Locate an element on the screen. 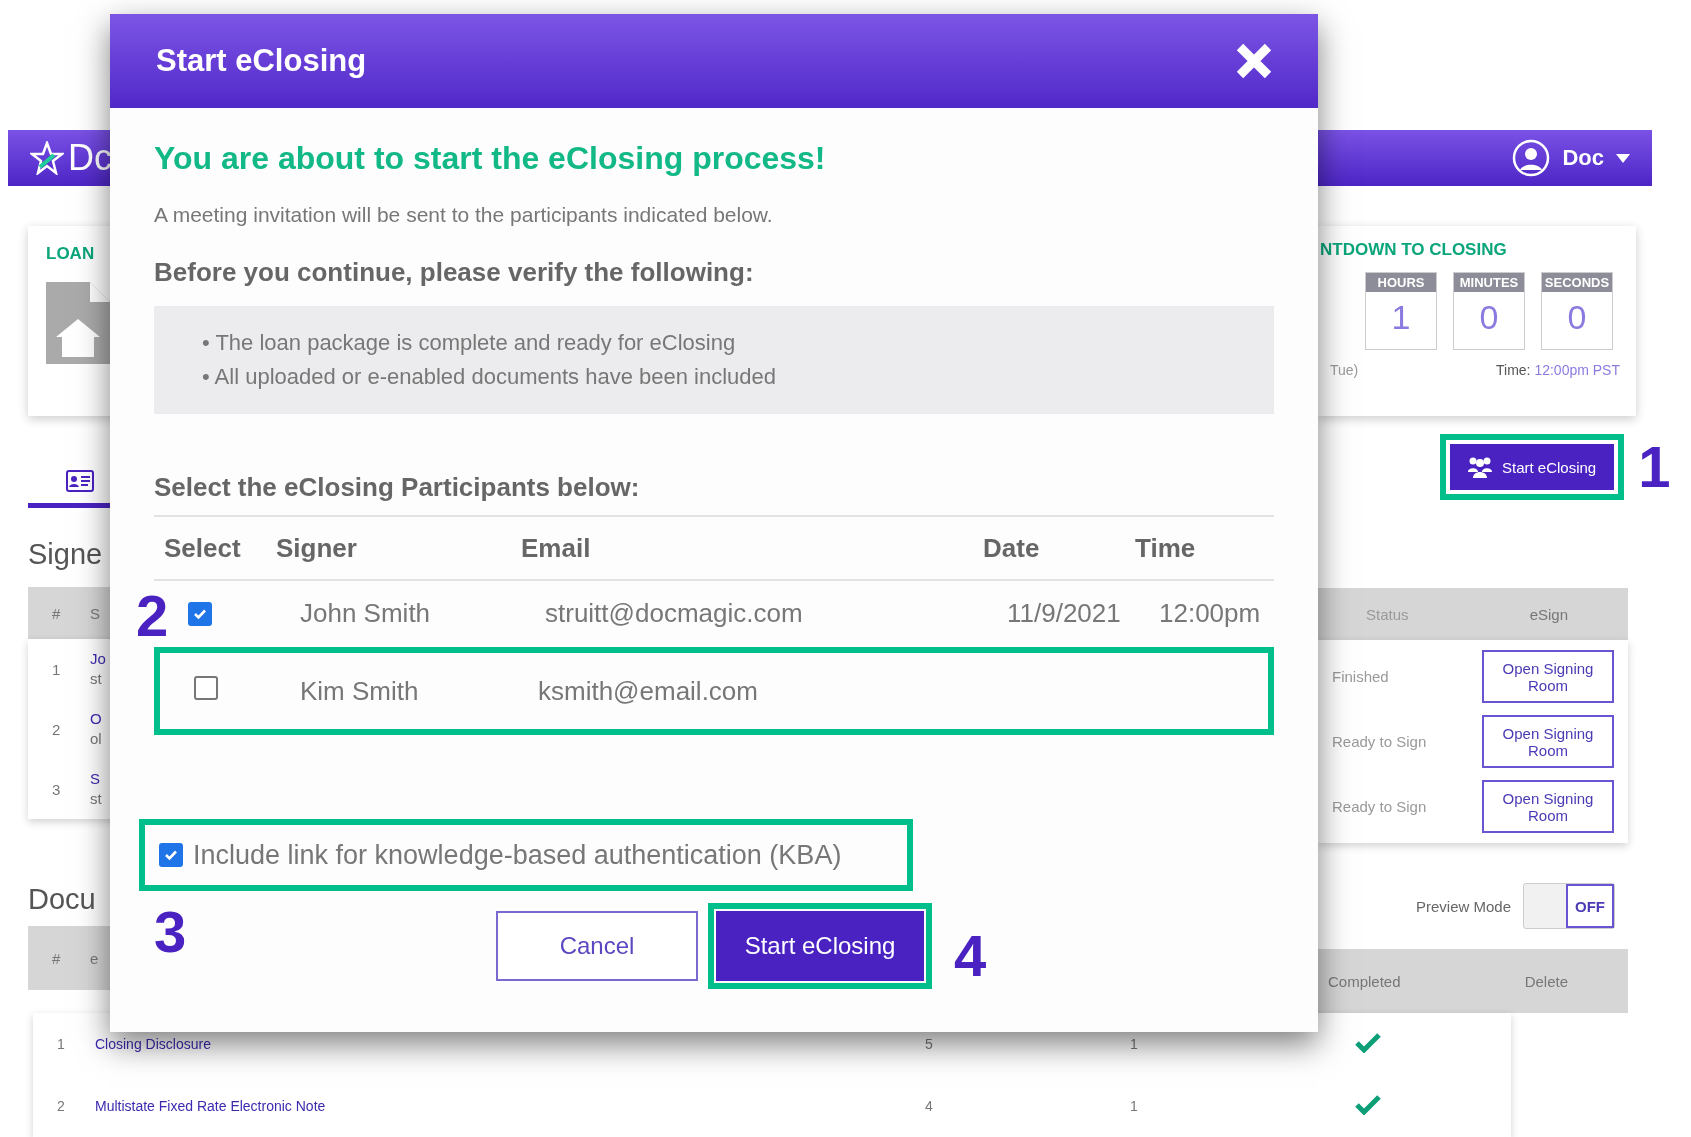 Image resolution: width=1691 pixels, height=1137 pixels. column-header: eSign is located at coordinates (1548, 614).